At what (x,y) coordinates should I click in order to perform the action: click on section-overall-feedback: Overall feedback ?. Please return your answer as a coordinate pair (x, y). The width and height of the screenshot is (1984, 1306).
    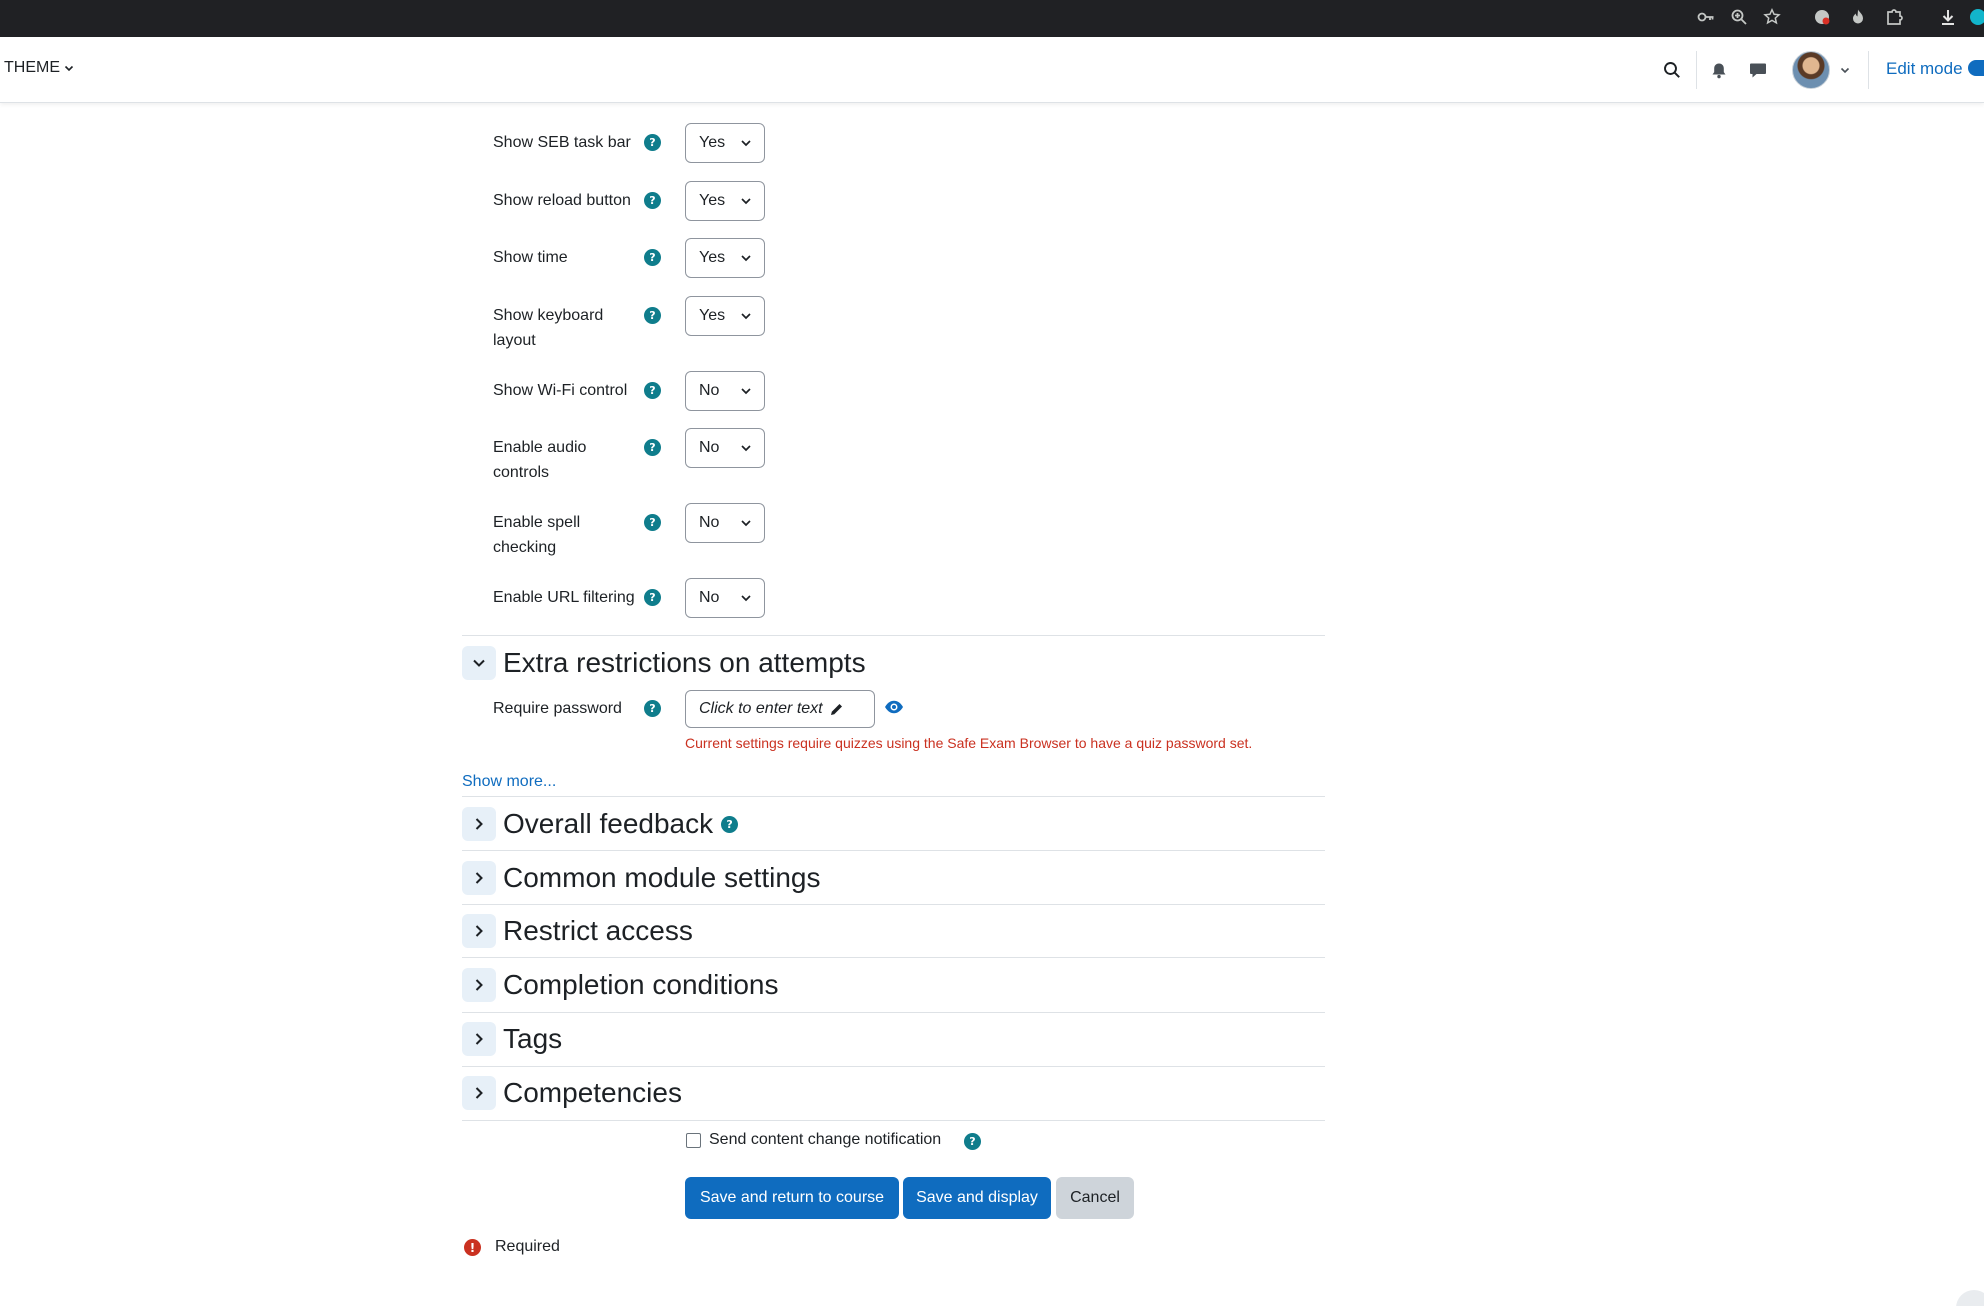
    Looking at the image, I should click on (600, 824).